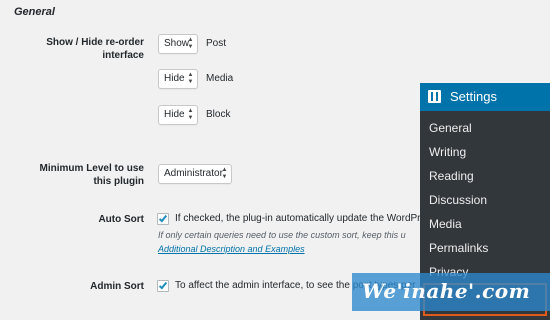  I want to click on reorder-post-value: Show, so click(177, 43).